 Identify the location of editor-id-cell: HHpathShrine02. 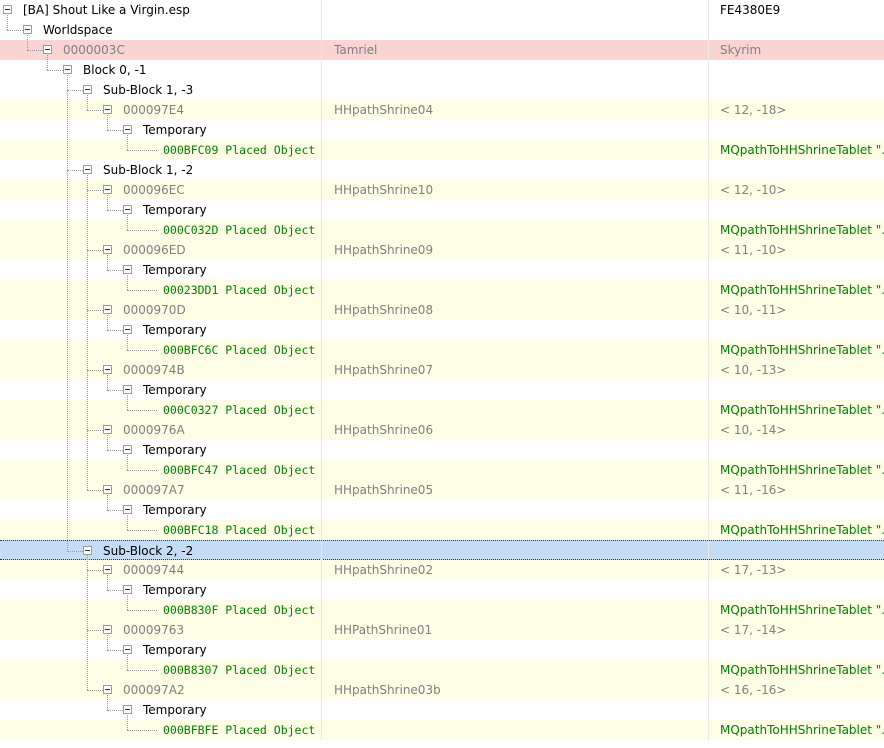
(384, 570).